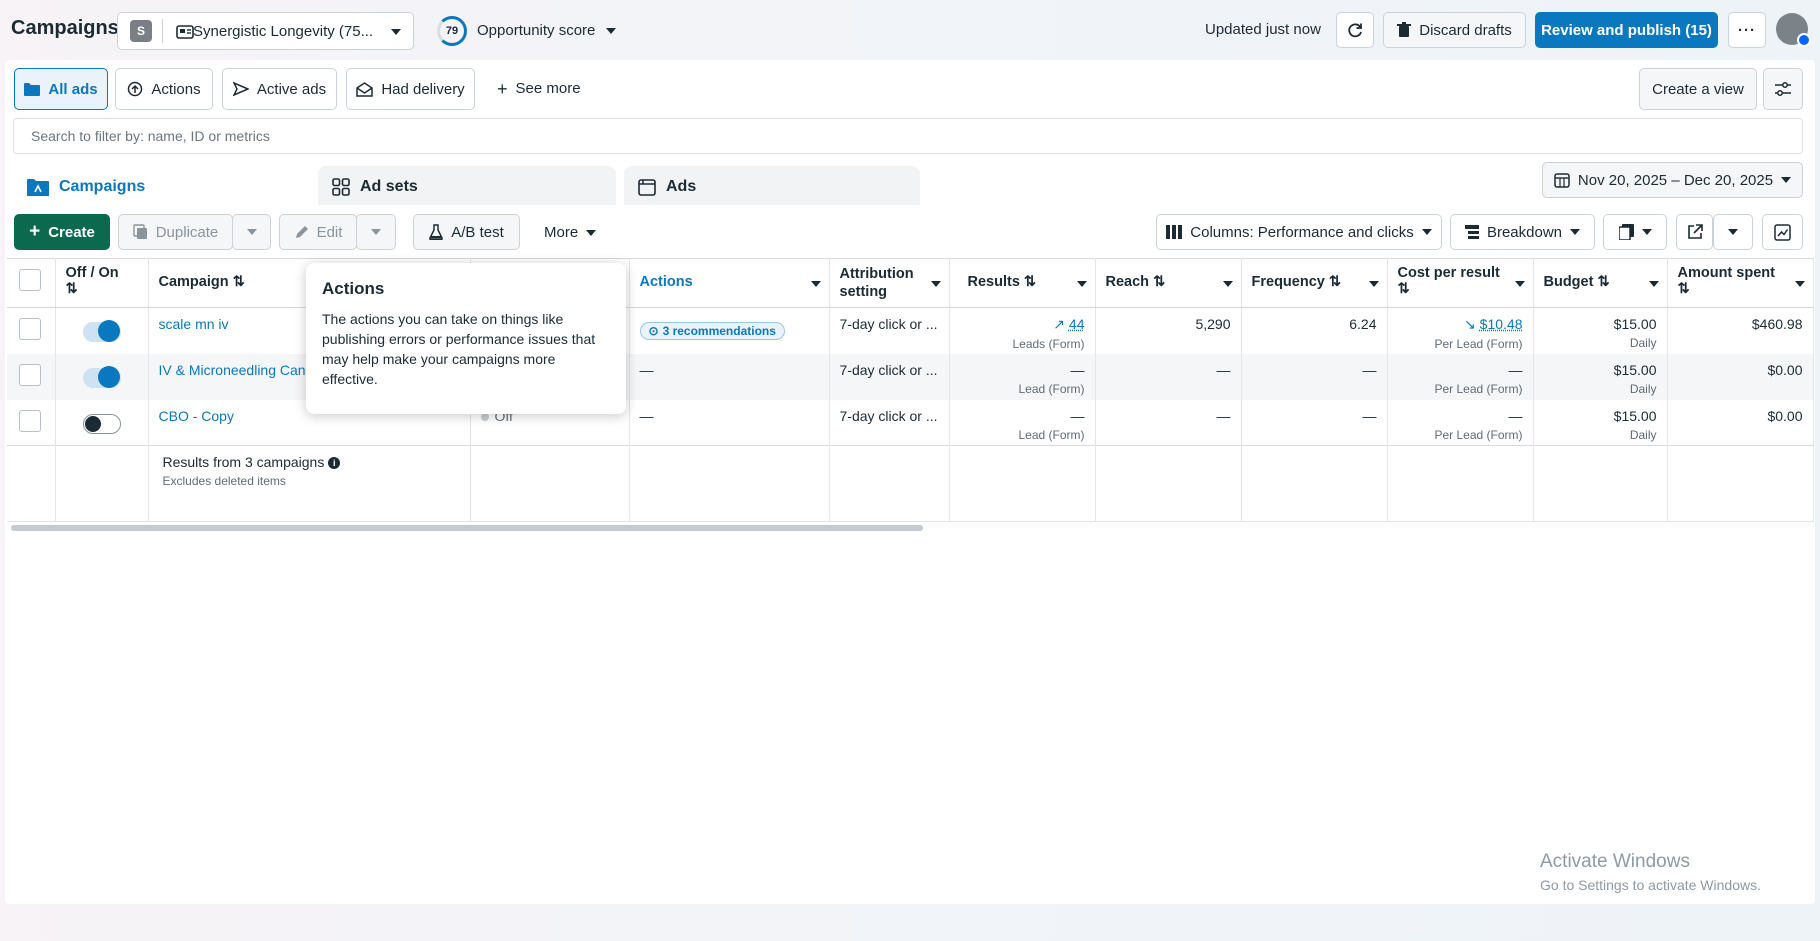 This screenshot has height=941, width=1820. What do you see at coordinates (301, 231) in the screenshot?
I see `pencil-icon` at bounding box center [301, 231].